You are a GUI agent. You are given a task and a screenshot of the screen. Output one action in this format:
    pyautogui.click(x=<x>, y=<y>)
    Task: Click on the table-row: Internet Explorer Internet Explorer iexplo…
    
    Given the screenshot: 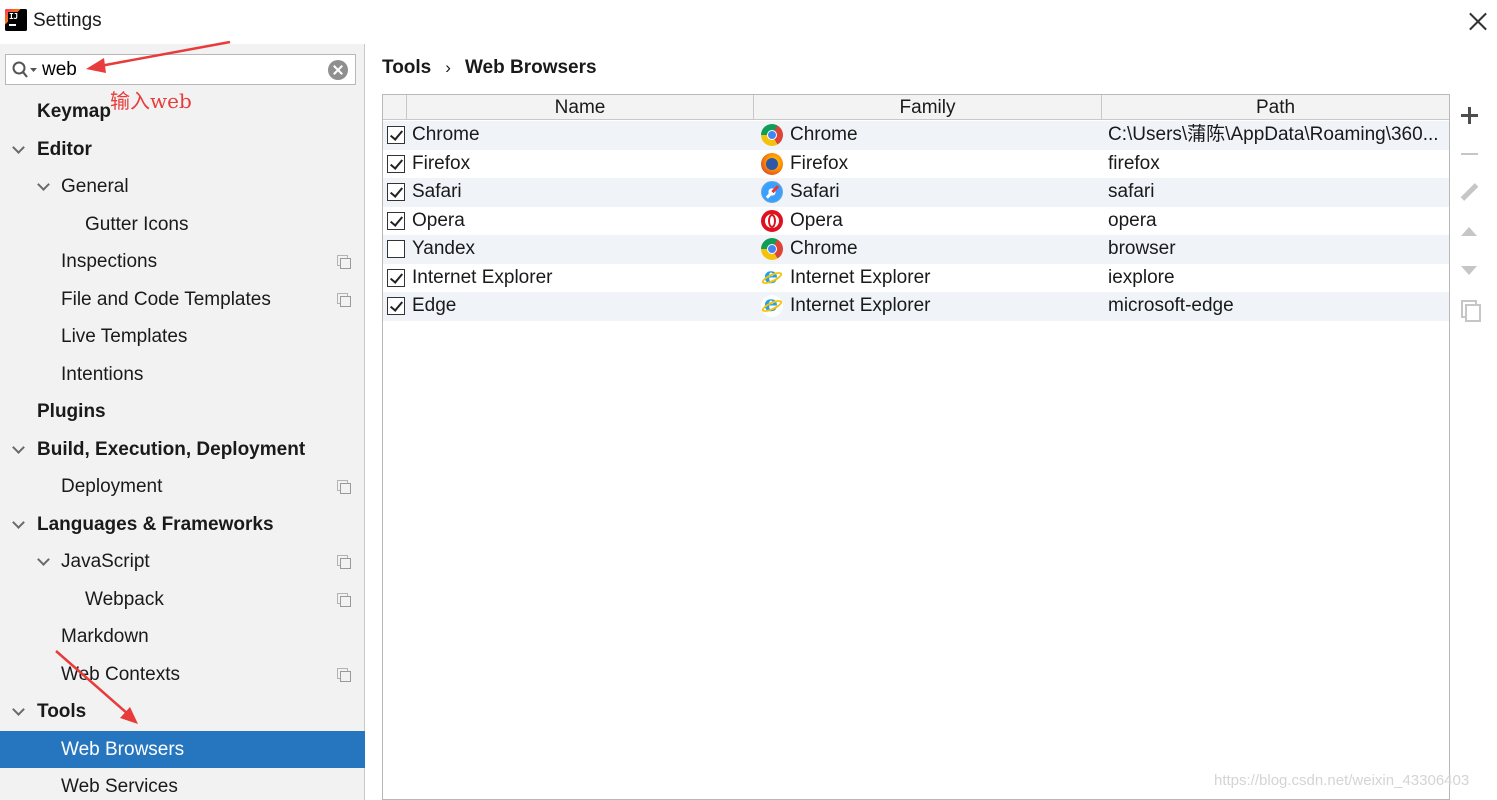 What is the action you would take?
    pyautogui.click(x=916, y=278)
    